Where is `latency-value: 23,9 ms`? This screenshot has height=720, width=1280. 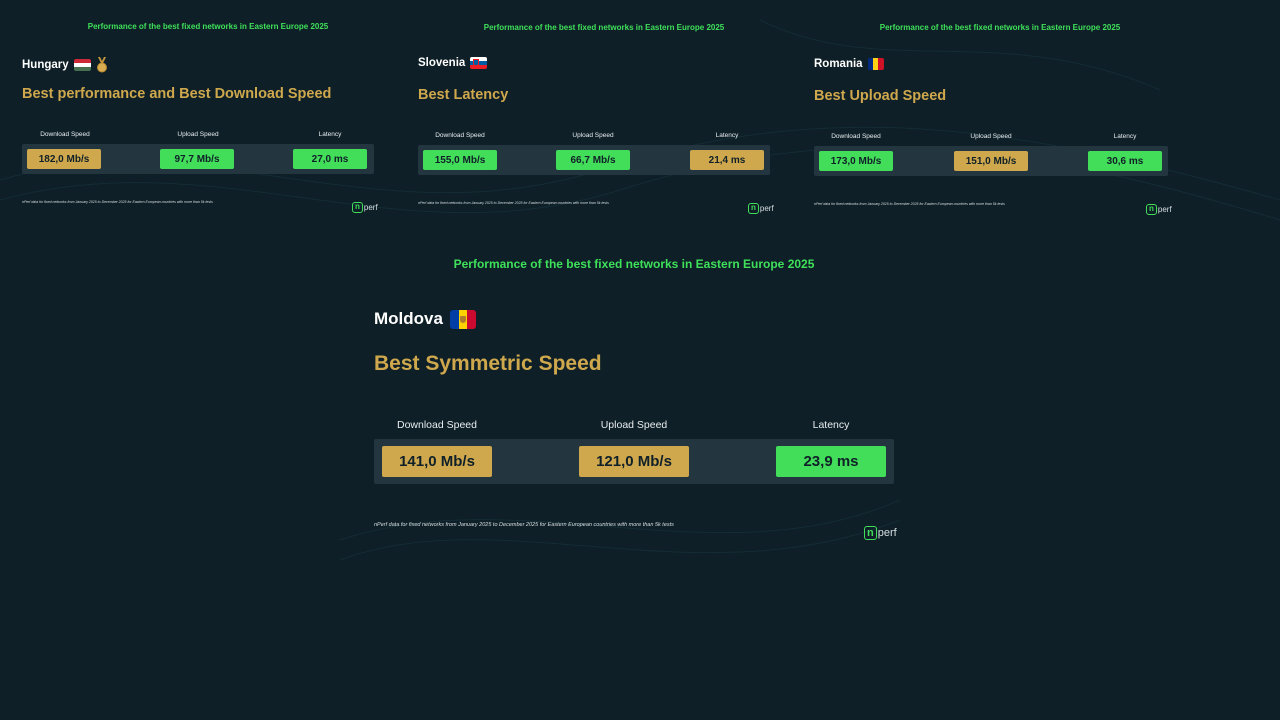 latency-value: 23,9 ms is located at coordinates (831, 461).